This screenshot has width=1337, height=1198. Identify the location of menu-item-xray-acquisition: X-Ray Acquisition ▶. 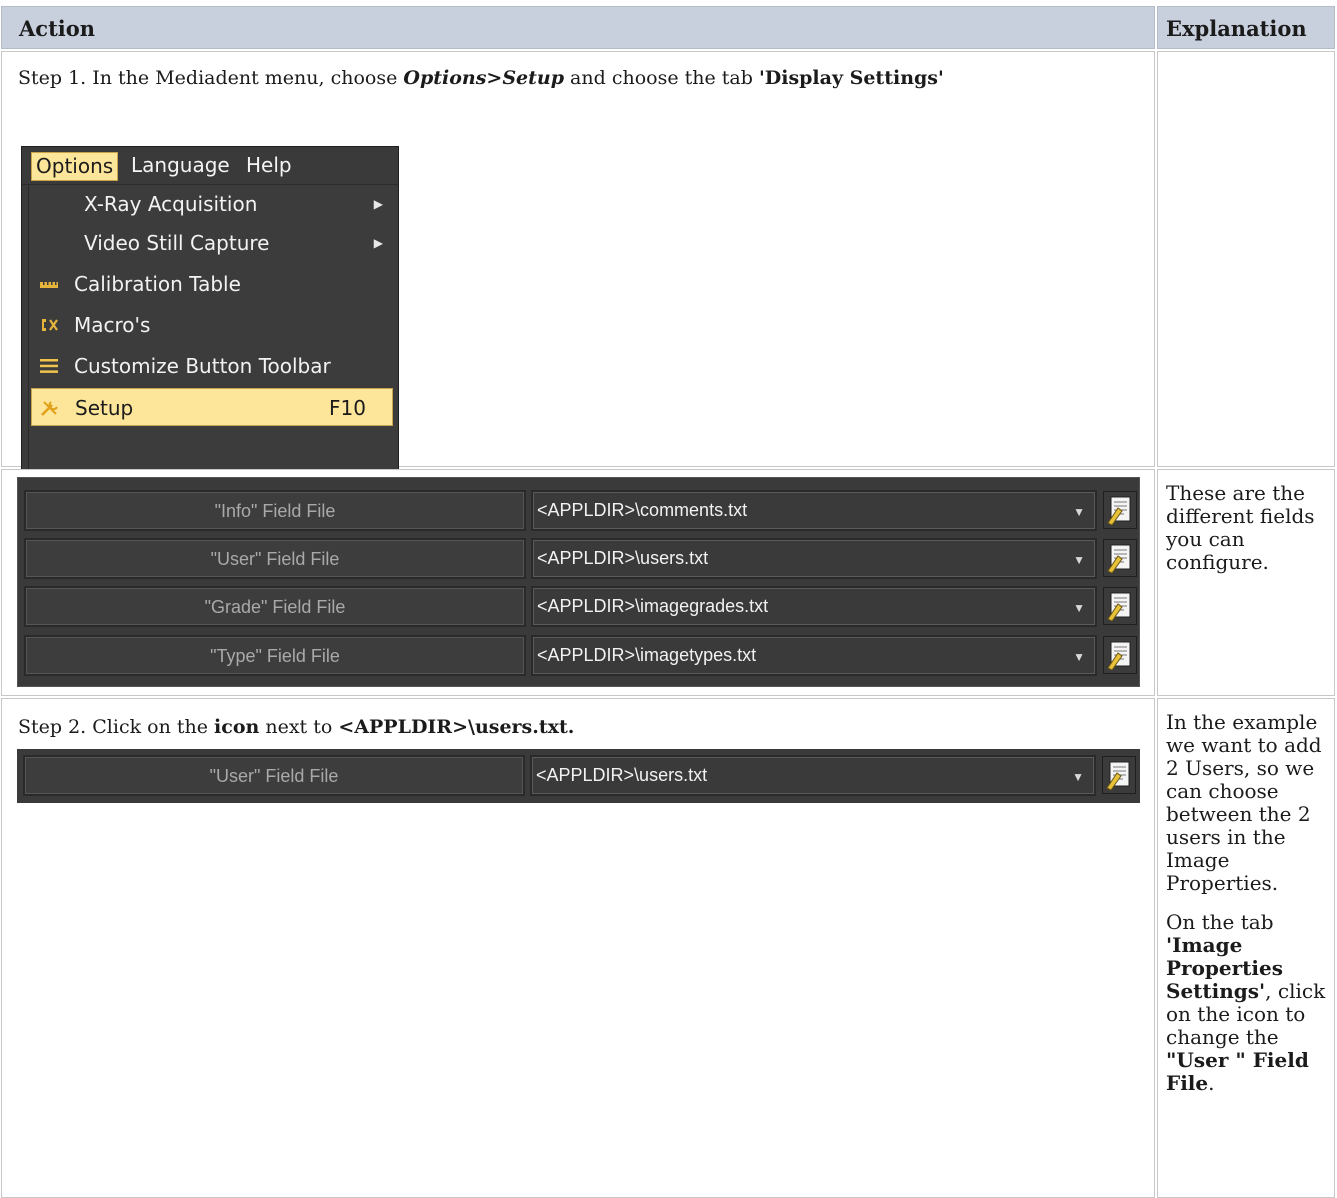
(213, 204).